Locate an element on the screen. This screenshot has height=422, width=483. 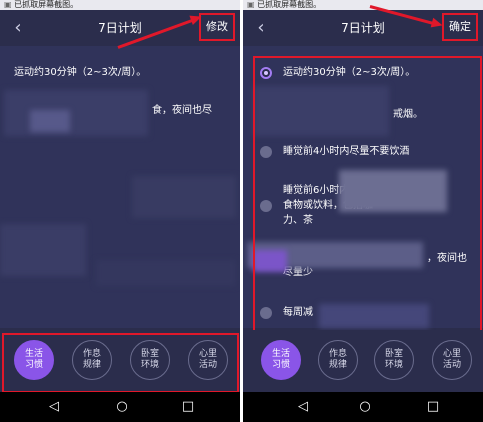
tab-routine: 作息 规律 is located at coordinates (338, 360).